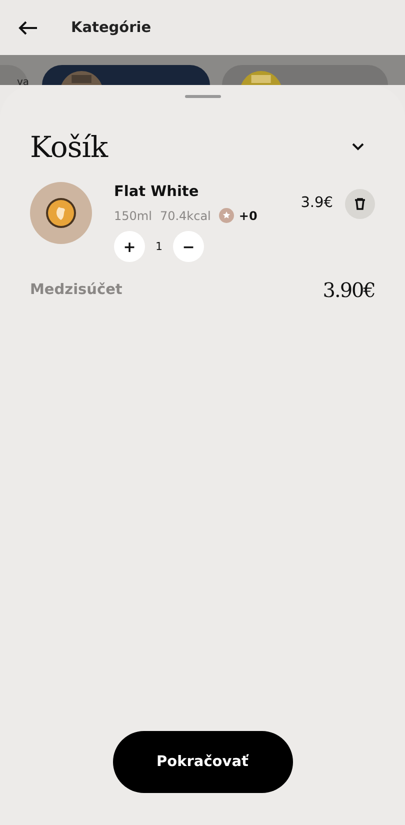  Describe the element at coordinates (202, 762) in the screenshot. I see `continue-button: Pokračovať` at that location.